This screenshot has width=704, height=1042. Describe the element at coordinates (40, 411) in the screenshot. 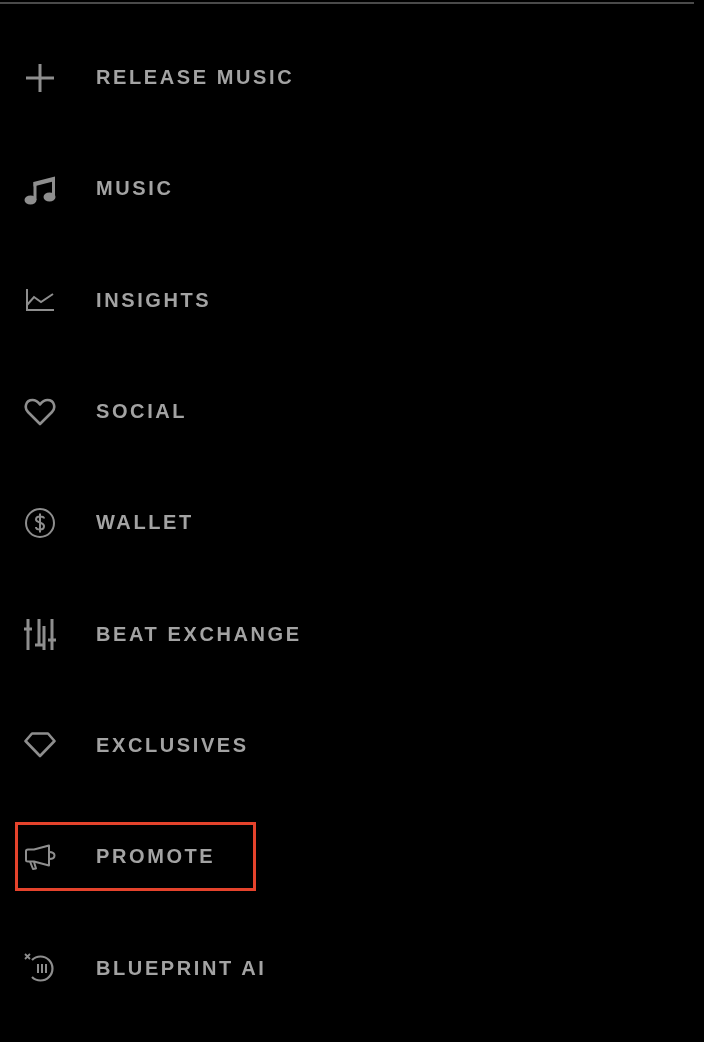

I see `heart-icon` at that location.